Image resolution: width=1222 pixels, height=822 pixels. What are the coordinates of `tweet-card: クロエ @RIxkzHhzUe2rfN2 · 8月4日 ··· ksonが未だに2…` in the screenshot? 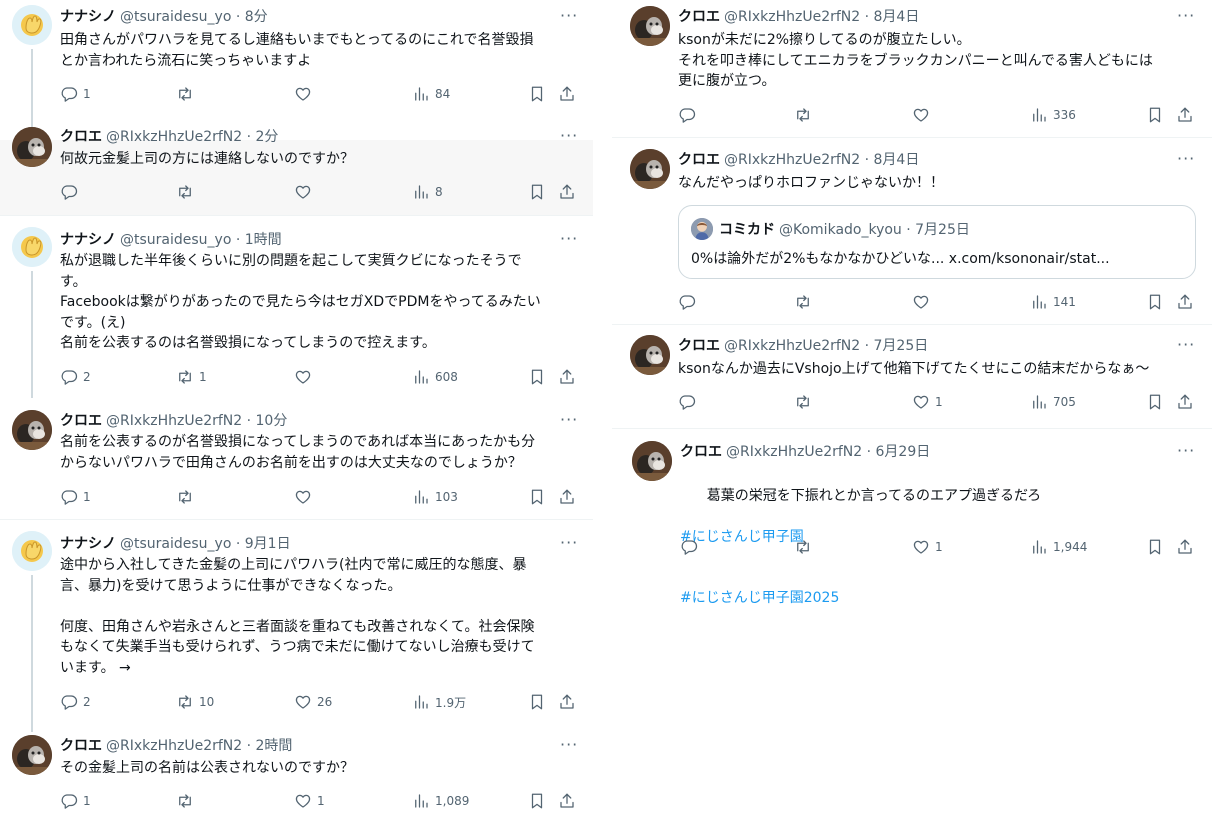 It's located at (912, 68).